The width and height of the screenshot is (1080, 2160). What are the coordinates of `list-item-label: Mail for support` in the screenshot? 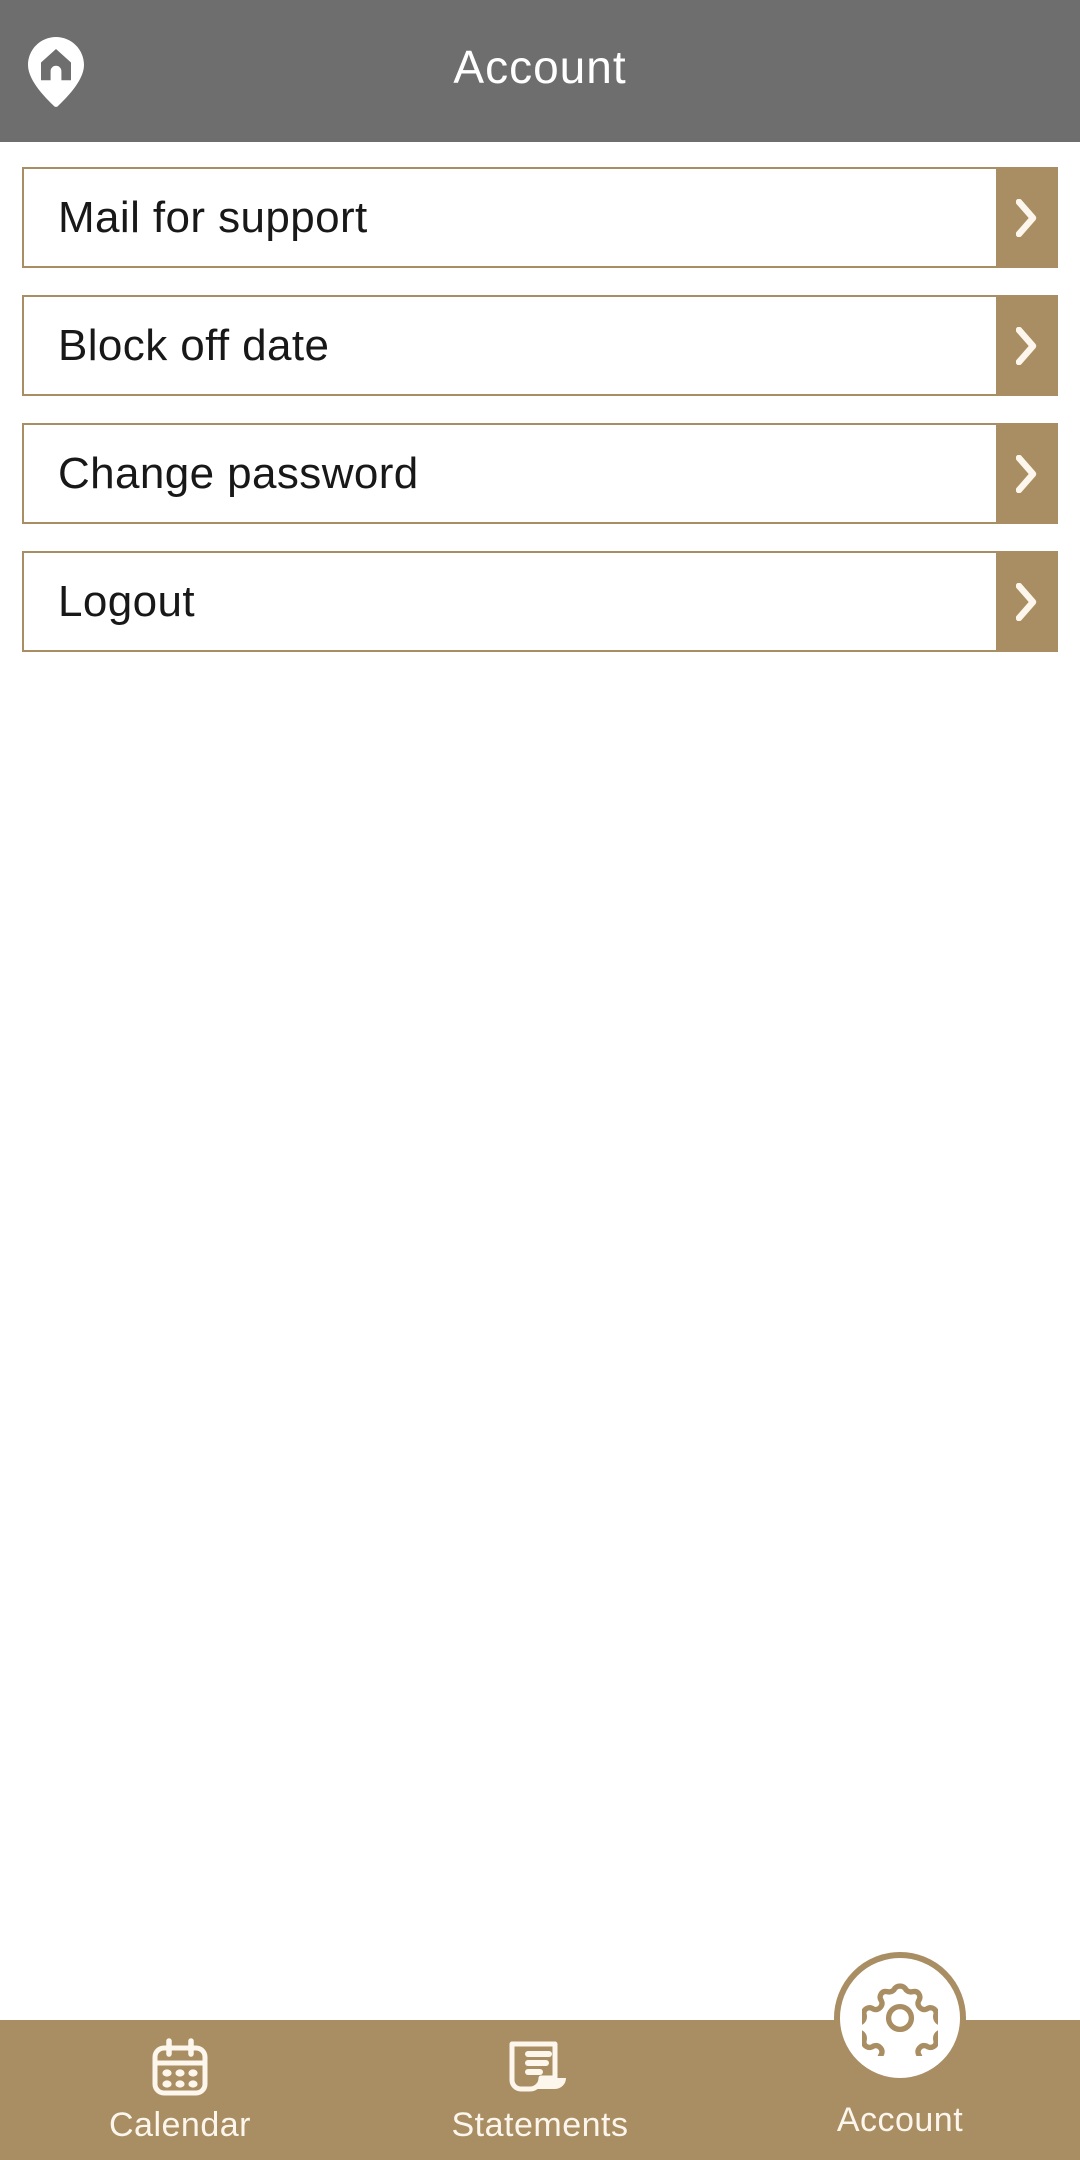 It's located at (213, 217).